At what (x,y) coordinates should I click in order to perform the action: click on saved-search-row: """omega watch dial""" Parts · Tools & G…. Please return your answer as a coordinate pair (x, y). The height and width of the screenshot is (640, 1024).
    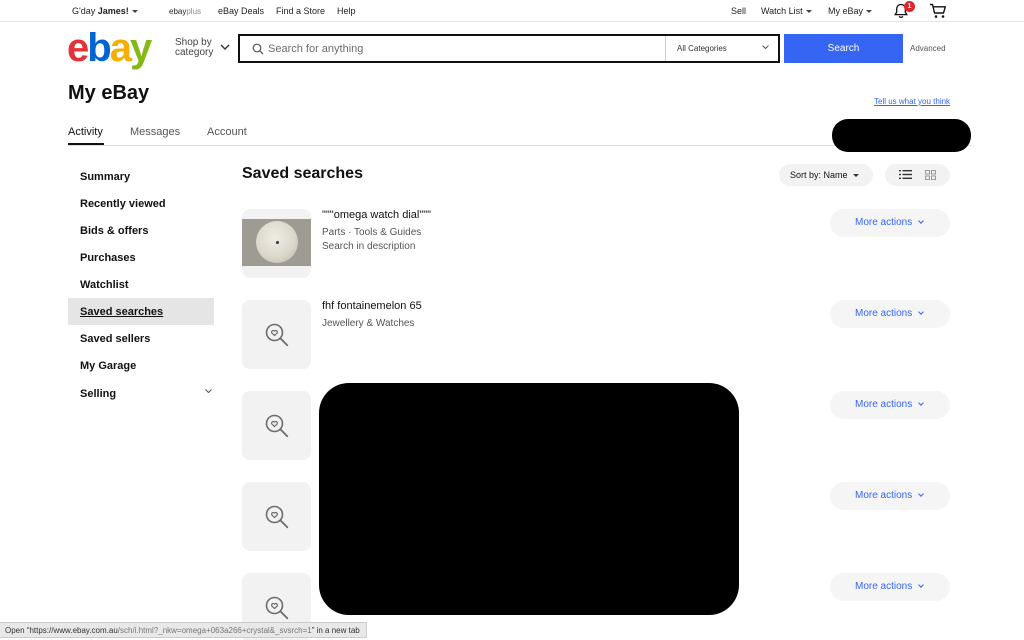
    Looking at the image, I should click on (597, 244).